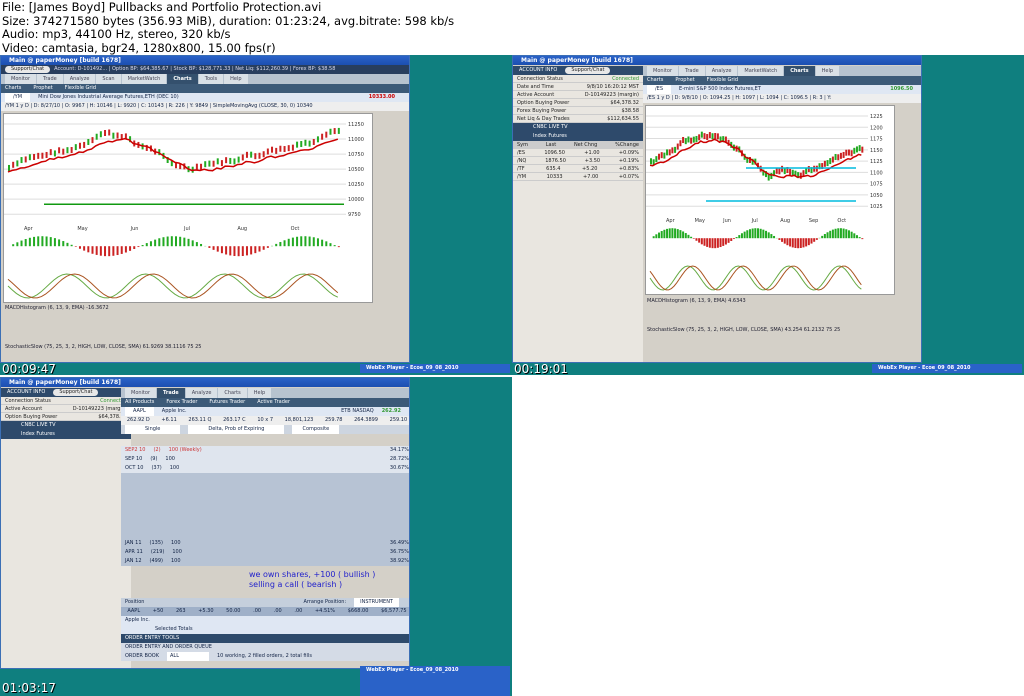 The width and height of the screenshot is (1024, 696). What do you see at coordinates (108, 79) in the screenshot?
I see `tab-scan: Scan` at bounding box center [108, 79].